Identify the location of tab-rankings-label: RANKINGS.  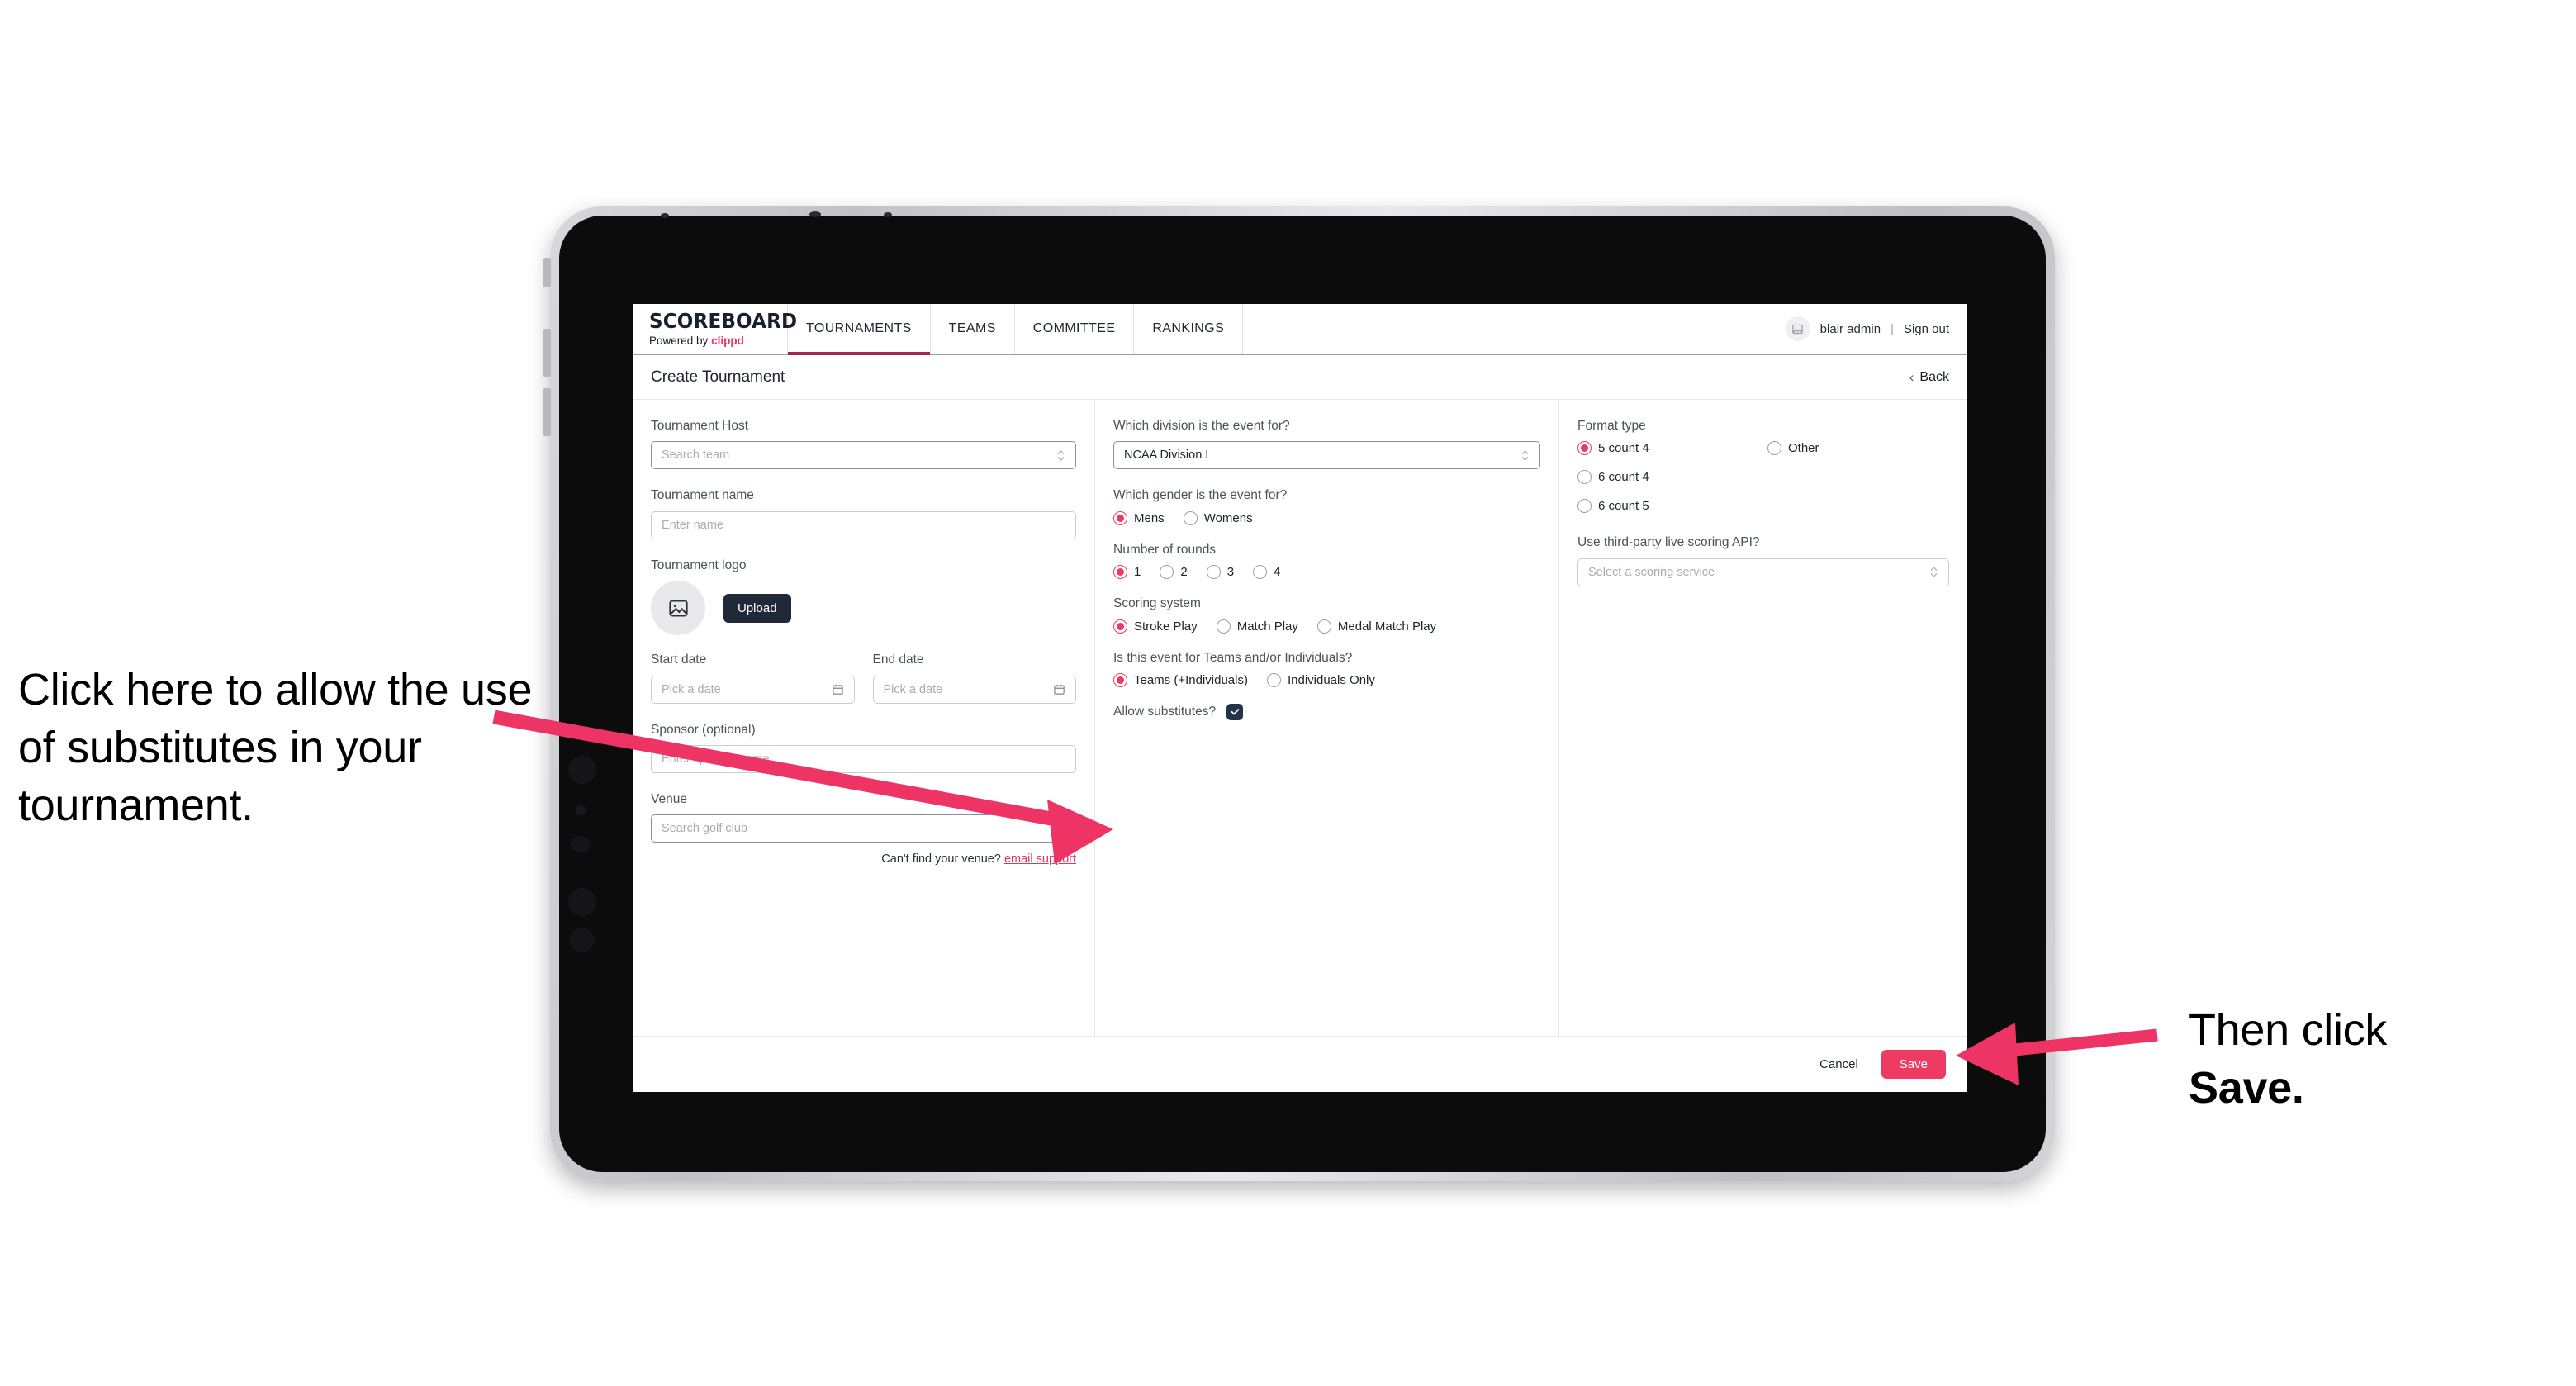
(1188, 328).